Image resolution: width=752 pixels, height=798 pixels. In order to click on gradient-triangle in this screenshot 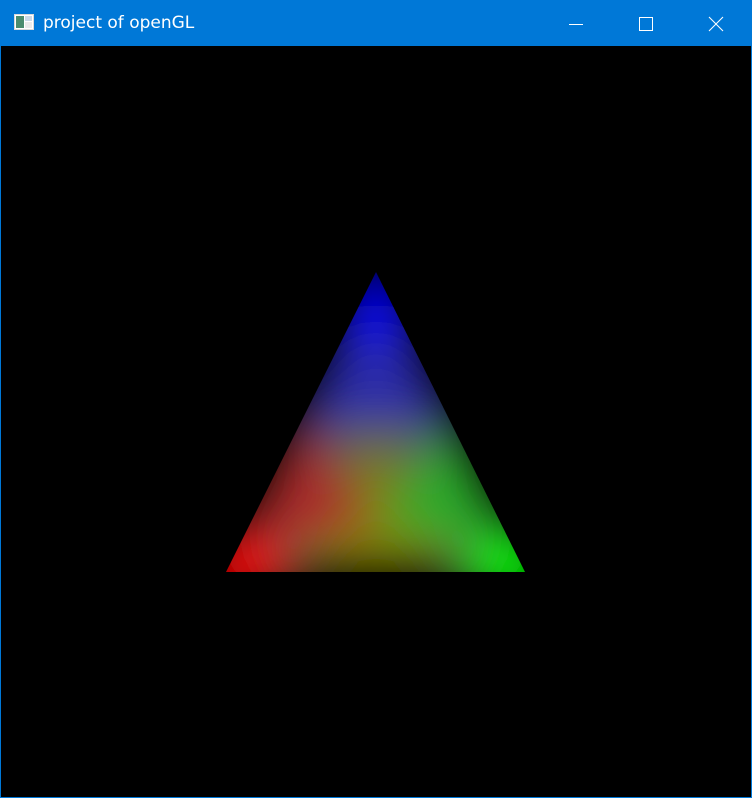, I will do `click(375, 422)`.